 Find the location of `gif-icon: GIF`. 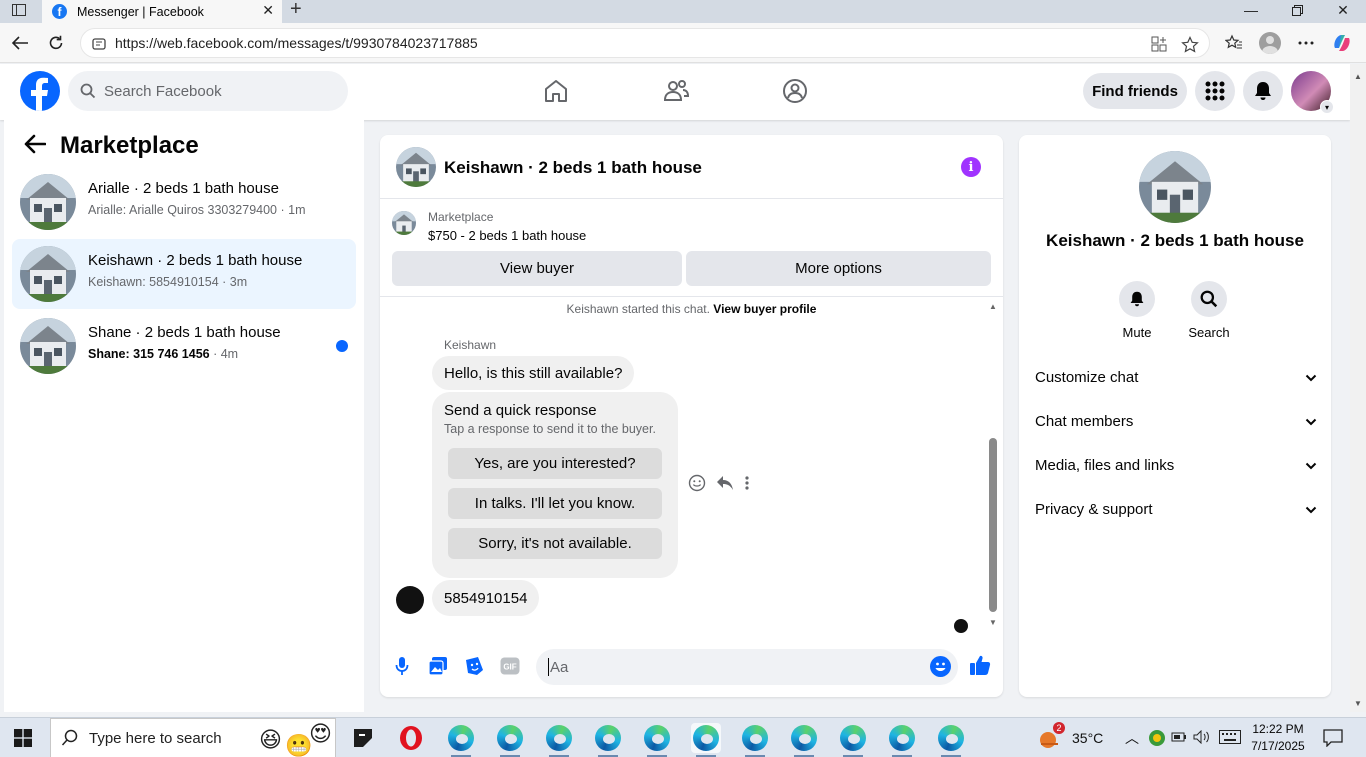

gif-icon: GIF is located at coordinates (510, 666).